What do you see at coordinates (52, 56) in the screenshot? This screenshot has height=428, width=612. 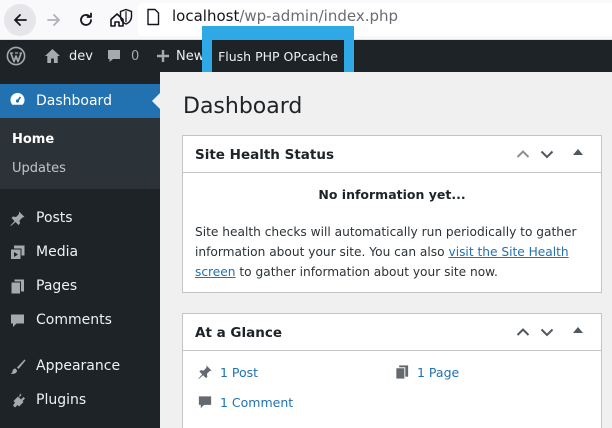 I see `home-icon` at bounding box center [52, 56].